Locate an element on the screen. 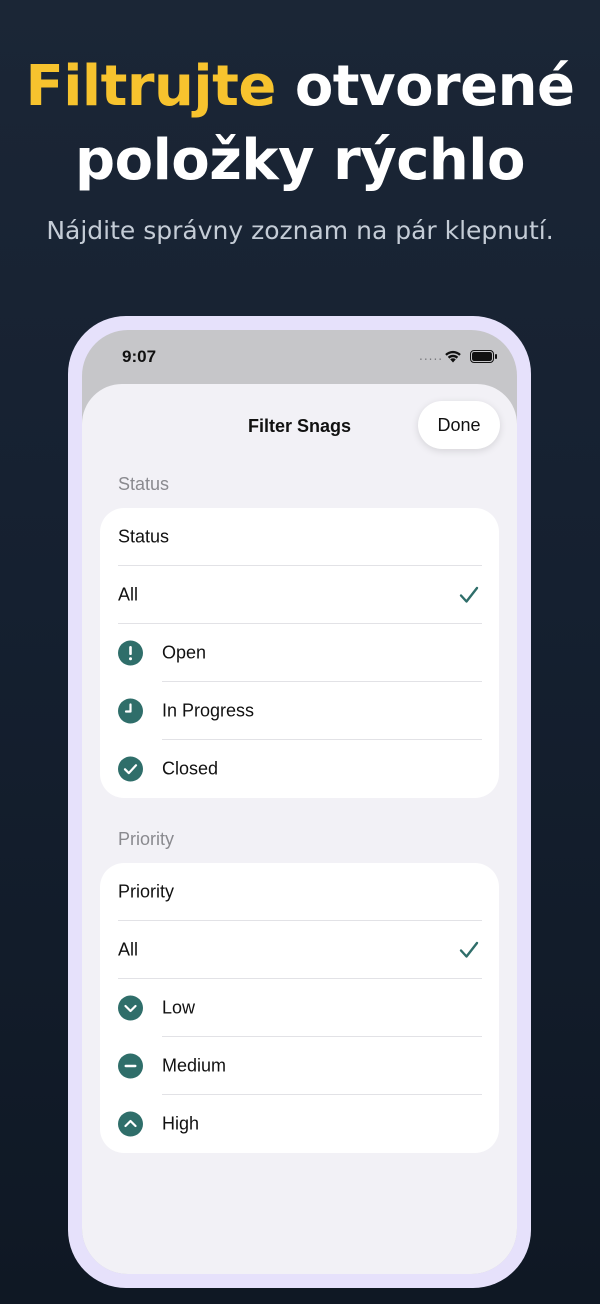 The image size is (600, 1304). headline-line-2: položky rýchlo is located at coordinates (300, 160).